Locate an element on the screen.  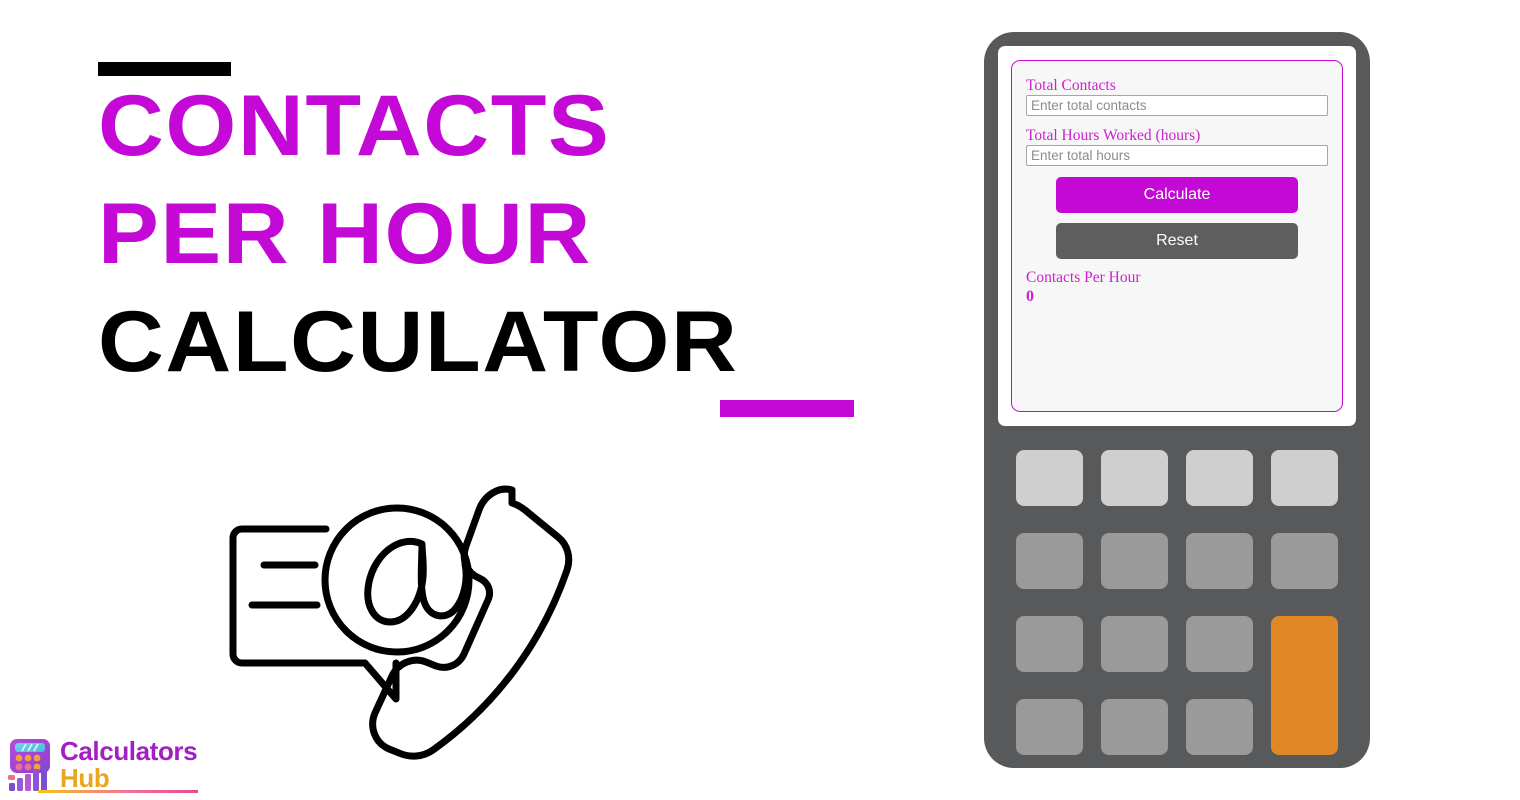
keypad-key-r3c1 is located at coordinates (1049, 644).